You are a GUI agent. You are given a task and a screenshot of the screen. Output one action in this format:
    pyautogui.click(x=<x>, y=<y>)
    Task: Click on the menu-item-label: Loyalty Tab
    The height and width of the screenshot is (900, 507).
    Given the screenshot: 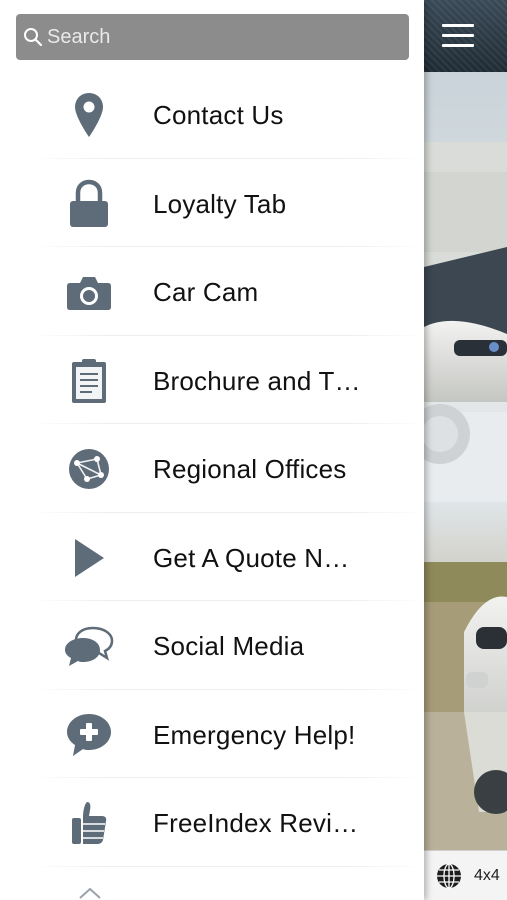 What is the action you would take?
    pyautogui.click(x=220, y=203)
    